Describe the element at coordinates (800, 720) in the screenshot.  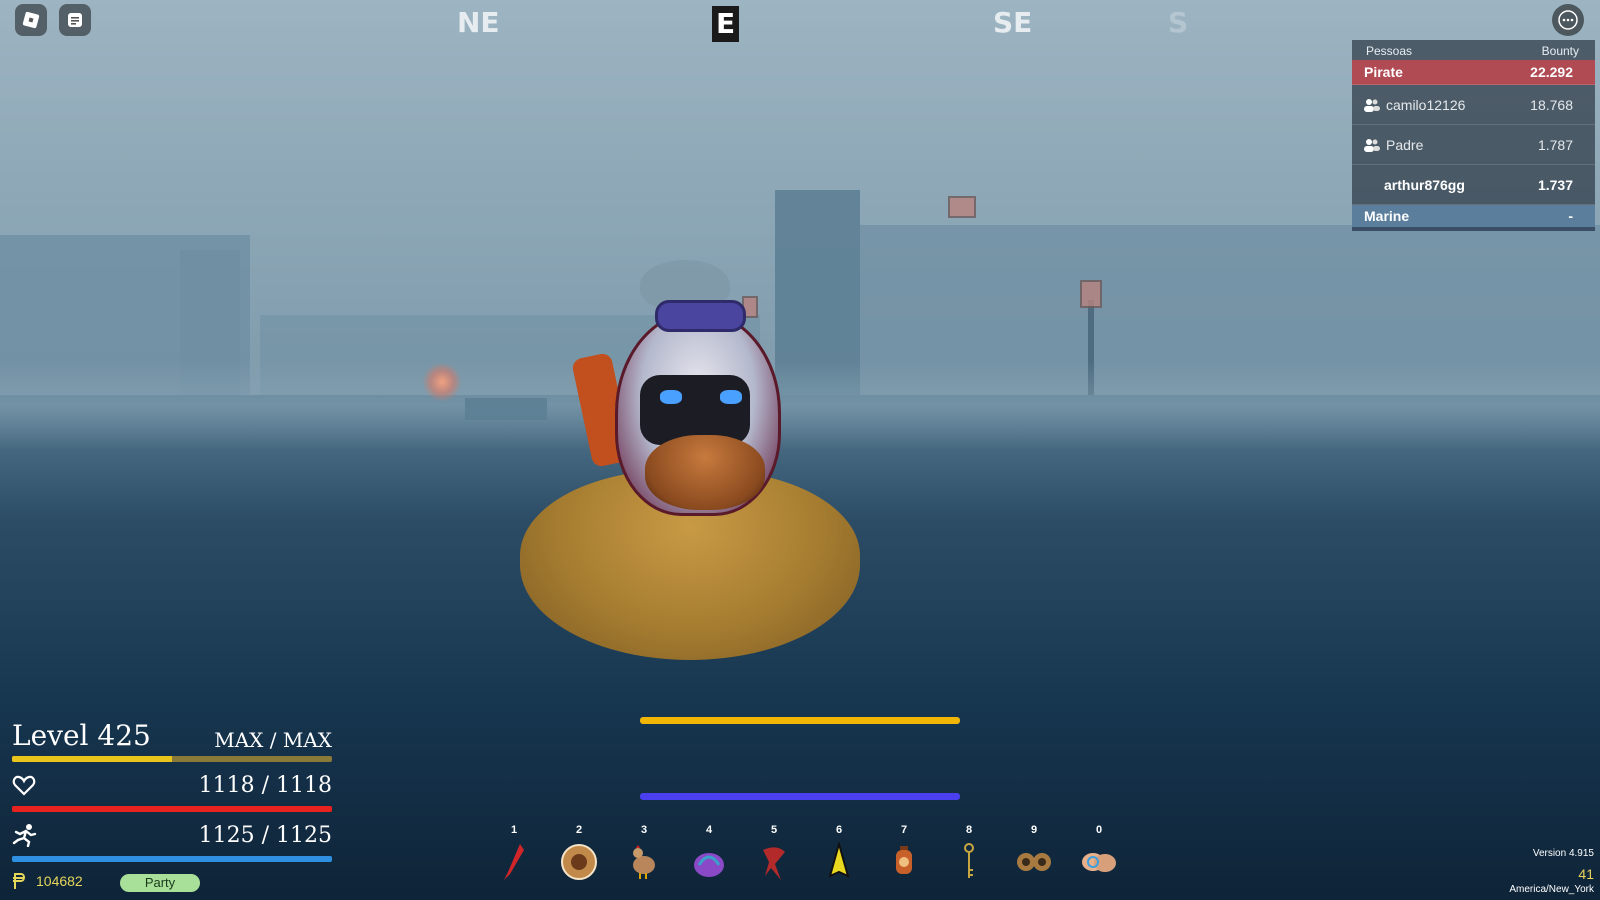
I see `stamina-bar` at that location.